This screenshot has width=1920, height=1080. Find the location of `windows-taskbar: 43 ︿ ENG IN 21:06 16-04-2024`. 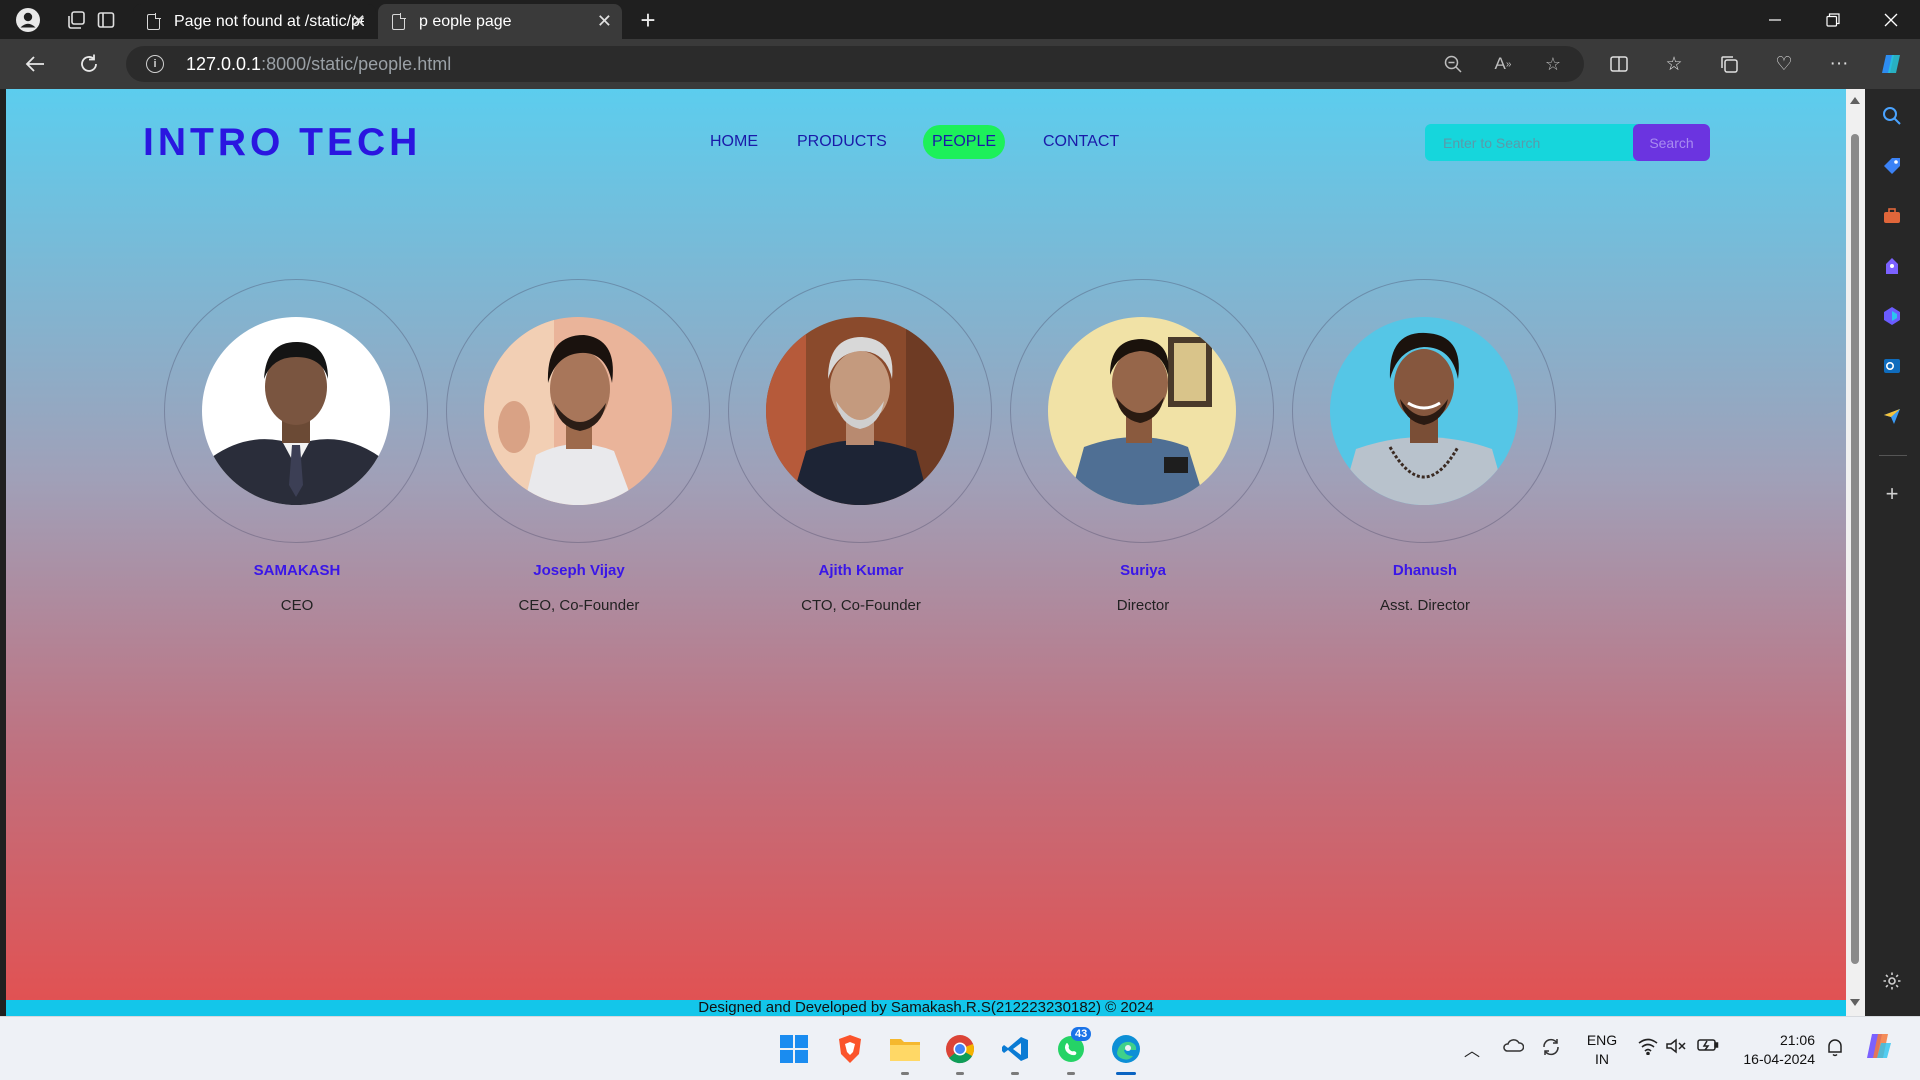

windows-taskbar: 43 ︿ ENG IN 21:06 16-04-2024 is located at coordinates (960, 1048).